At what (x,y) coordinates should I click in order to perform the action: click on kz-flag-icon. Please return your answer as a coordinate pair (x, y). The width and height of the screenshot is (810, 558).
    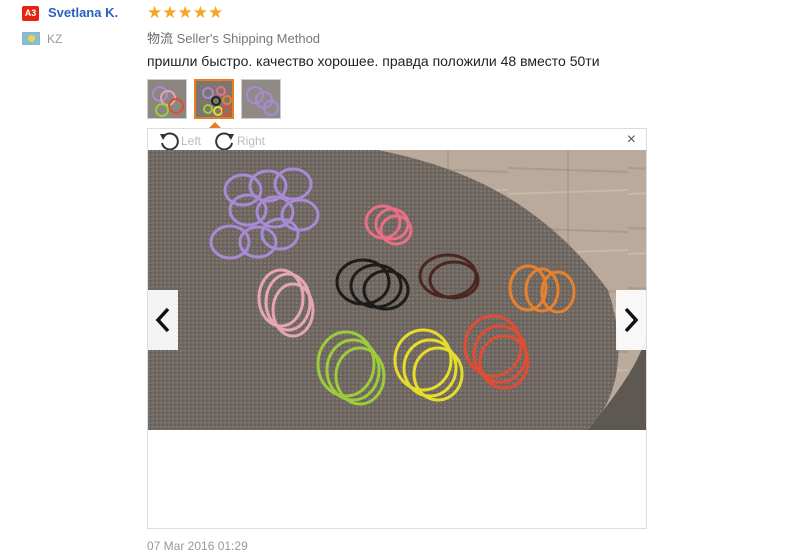
    Looking at the image, I should click on (31, 38).